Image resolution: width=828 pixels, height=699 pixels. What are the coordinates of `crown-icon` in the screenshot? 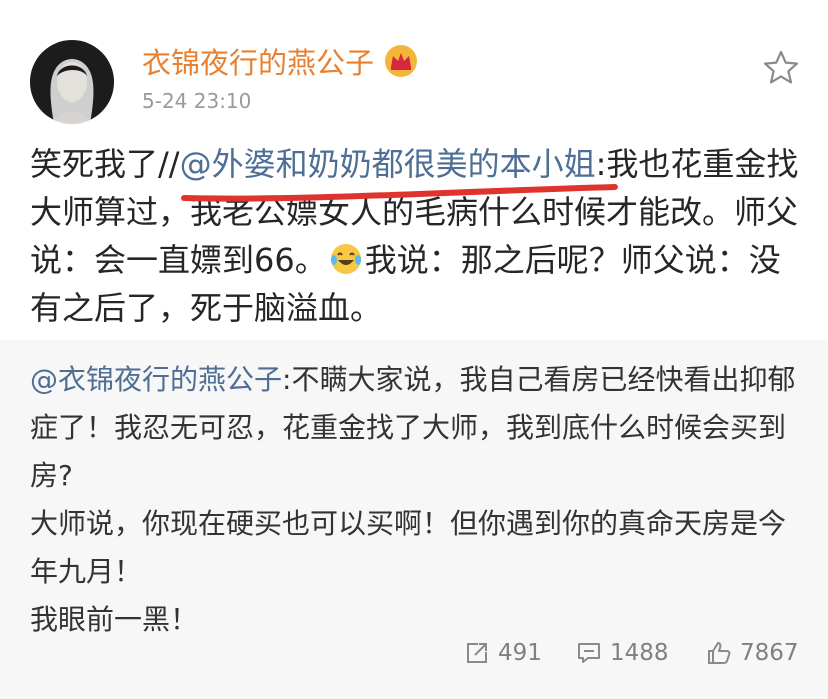 It's located at (401, 61).